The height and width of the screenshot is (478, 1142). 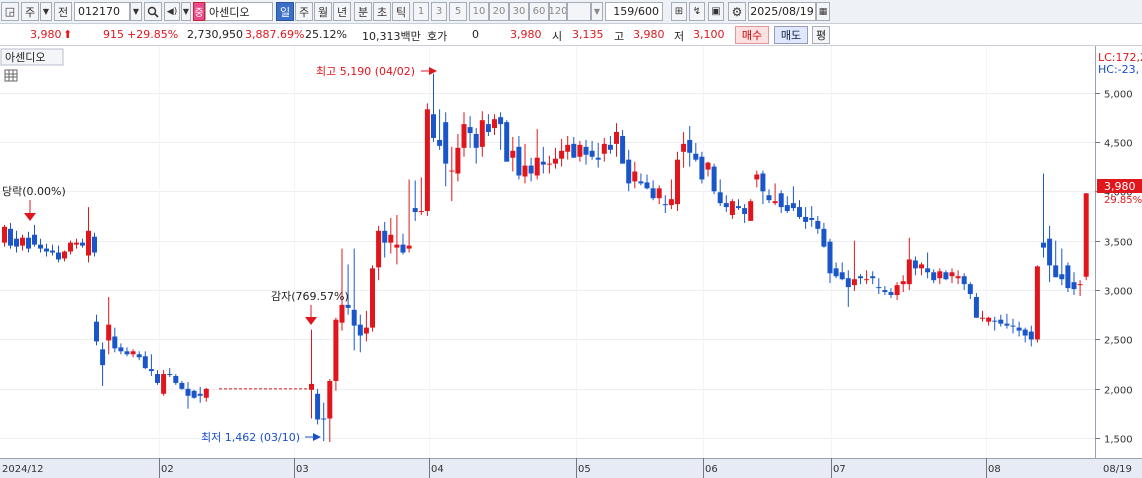 I want to click on prev-button: 전, so click(x=63, y=11).